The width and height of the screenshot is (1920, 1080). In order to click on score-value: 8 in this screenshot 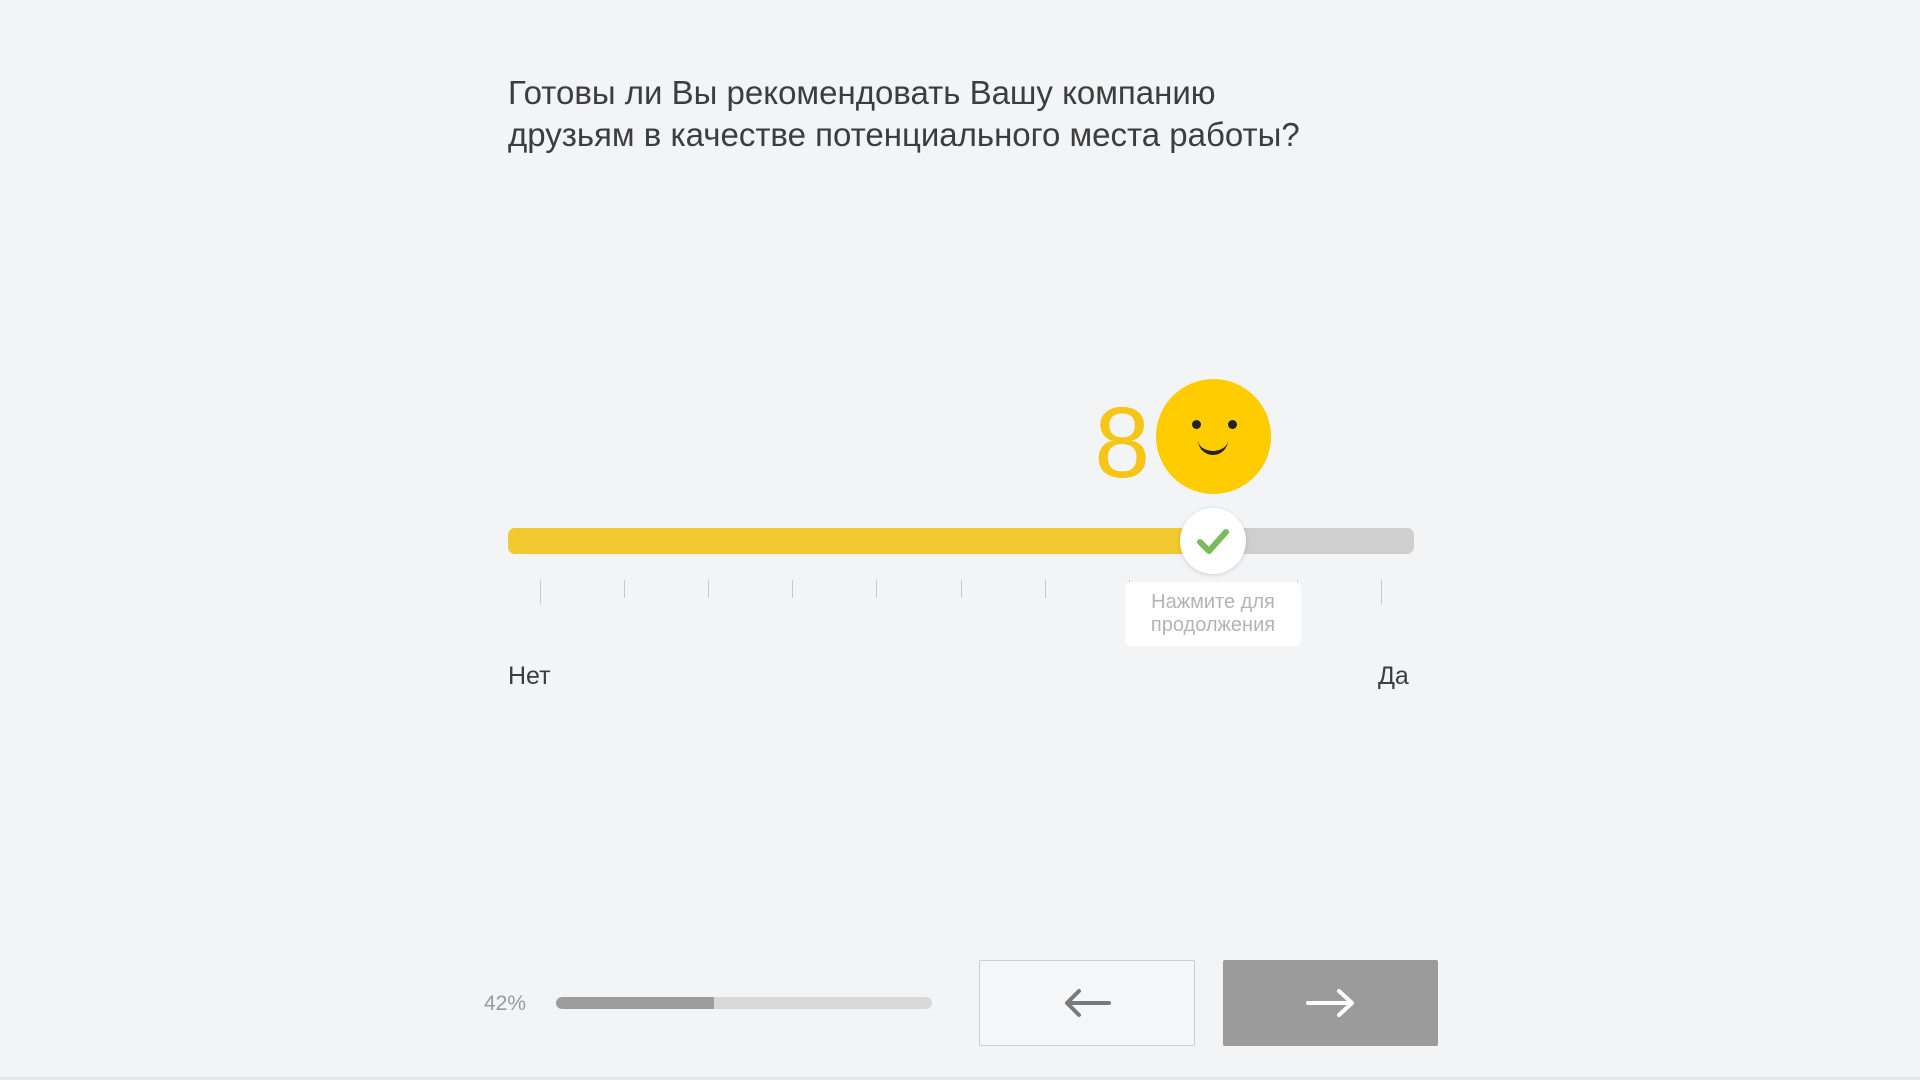, I will do `click(1122, 443)`.